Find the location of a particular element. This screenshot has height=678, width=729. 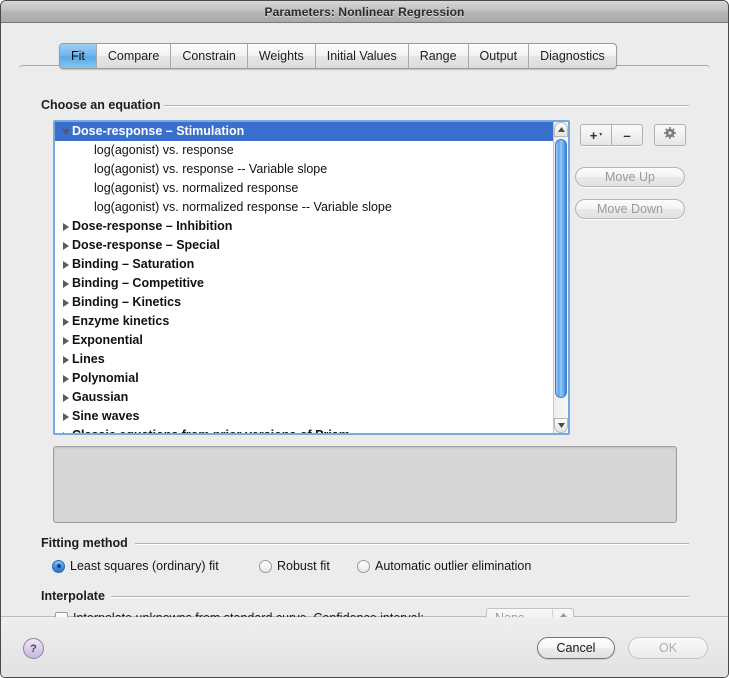

radio-least-squares-label: Least squares (ordinary) fit is located at coordinates (144, 566).